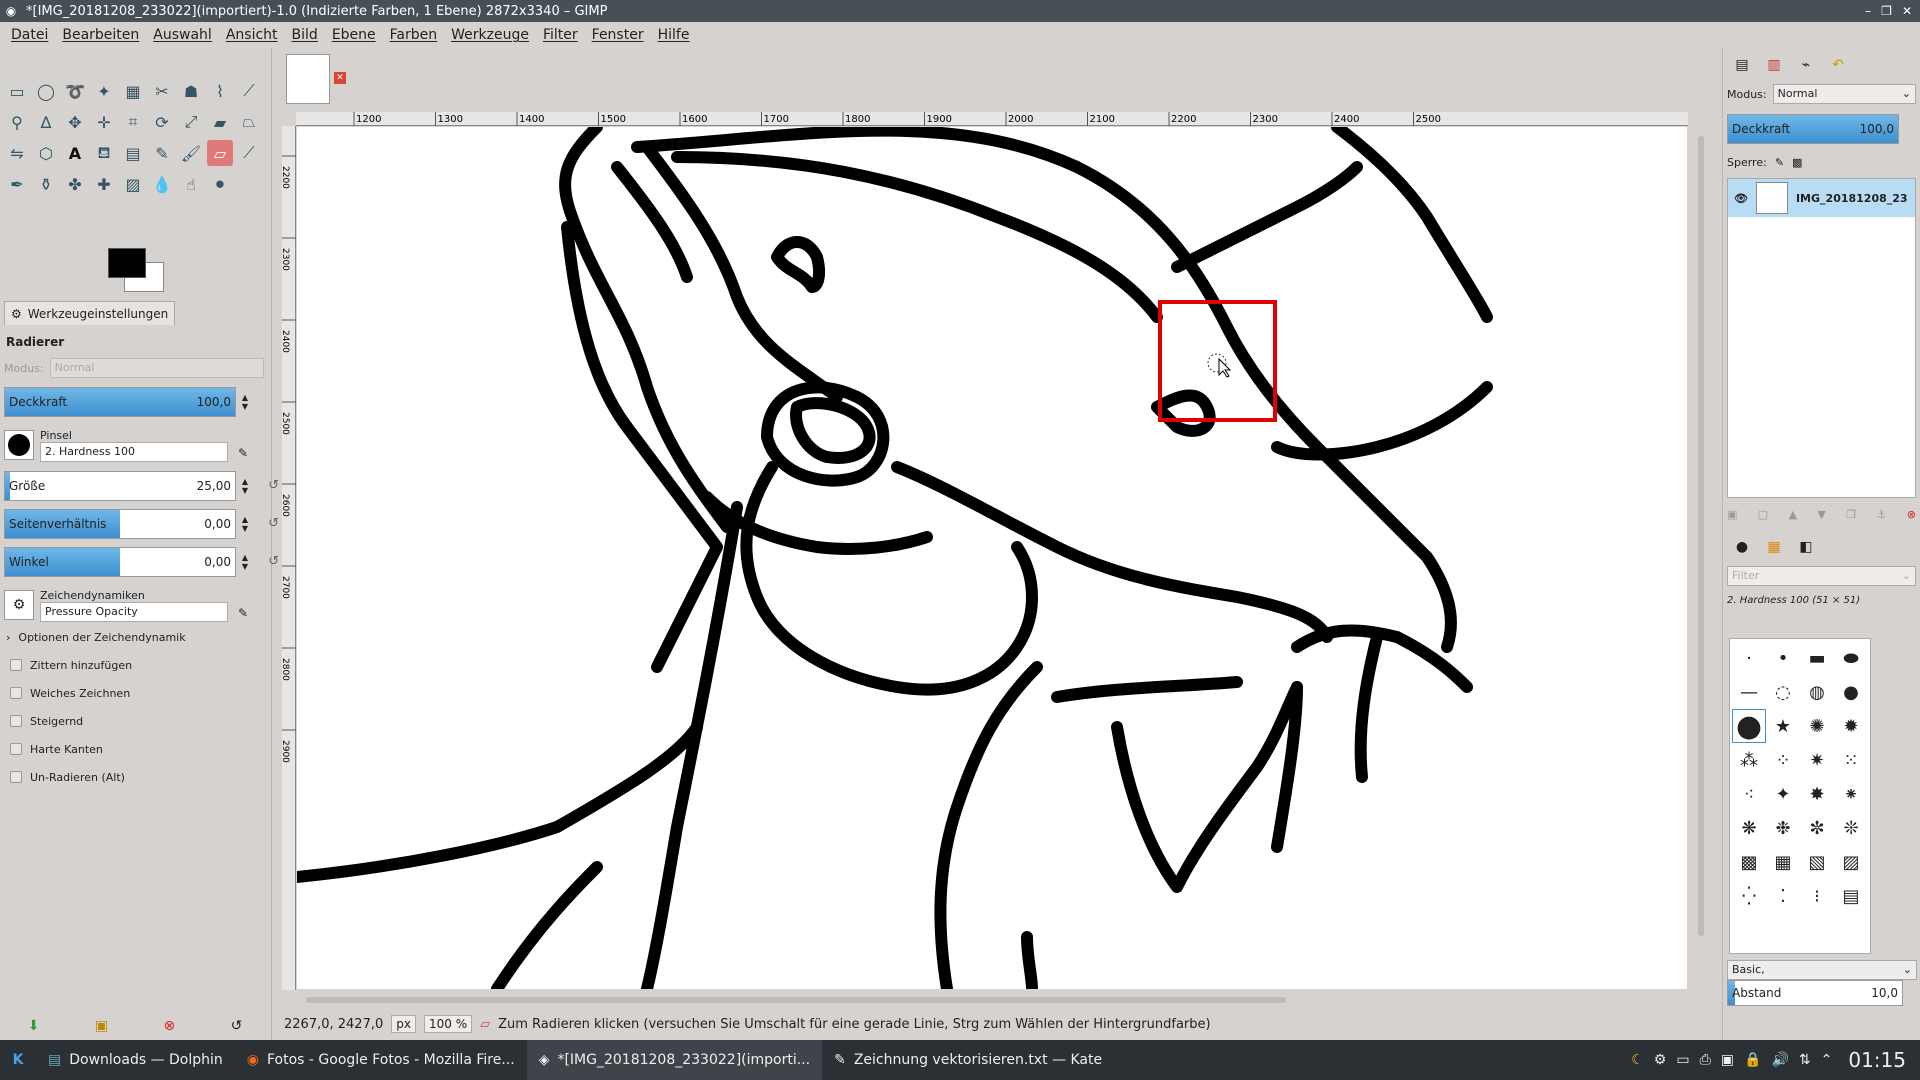 Image resolution: width=1920 pixels, height=1080 pixels. Describe the element at coordinates (1749, 828) in the screenshot. I see `brush-cell: ❋` at that location.